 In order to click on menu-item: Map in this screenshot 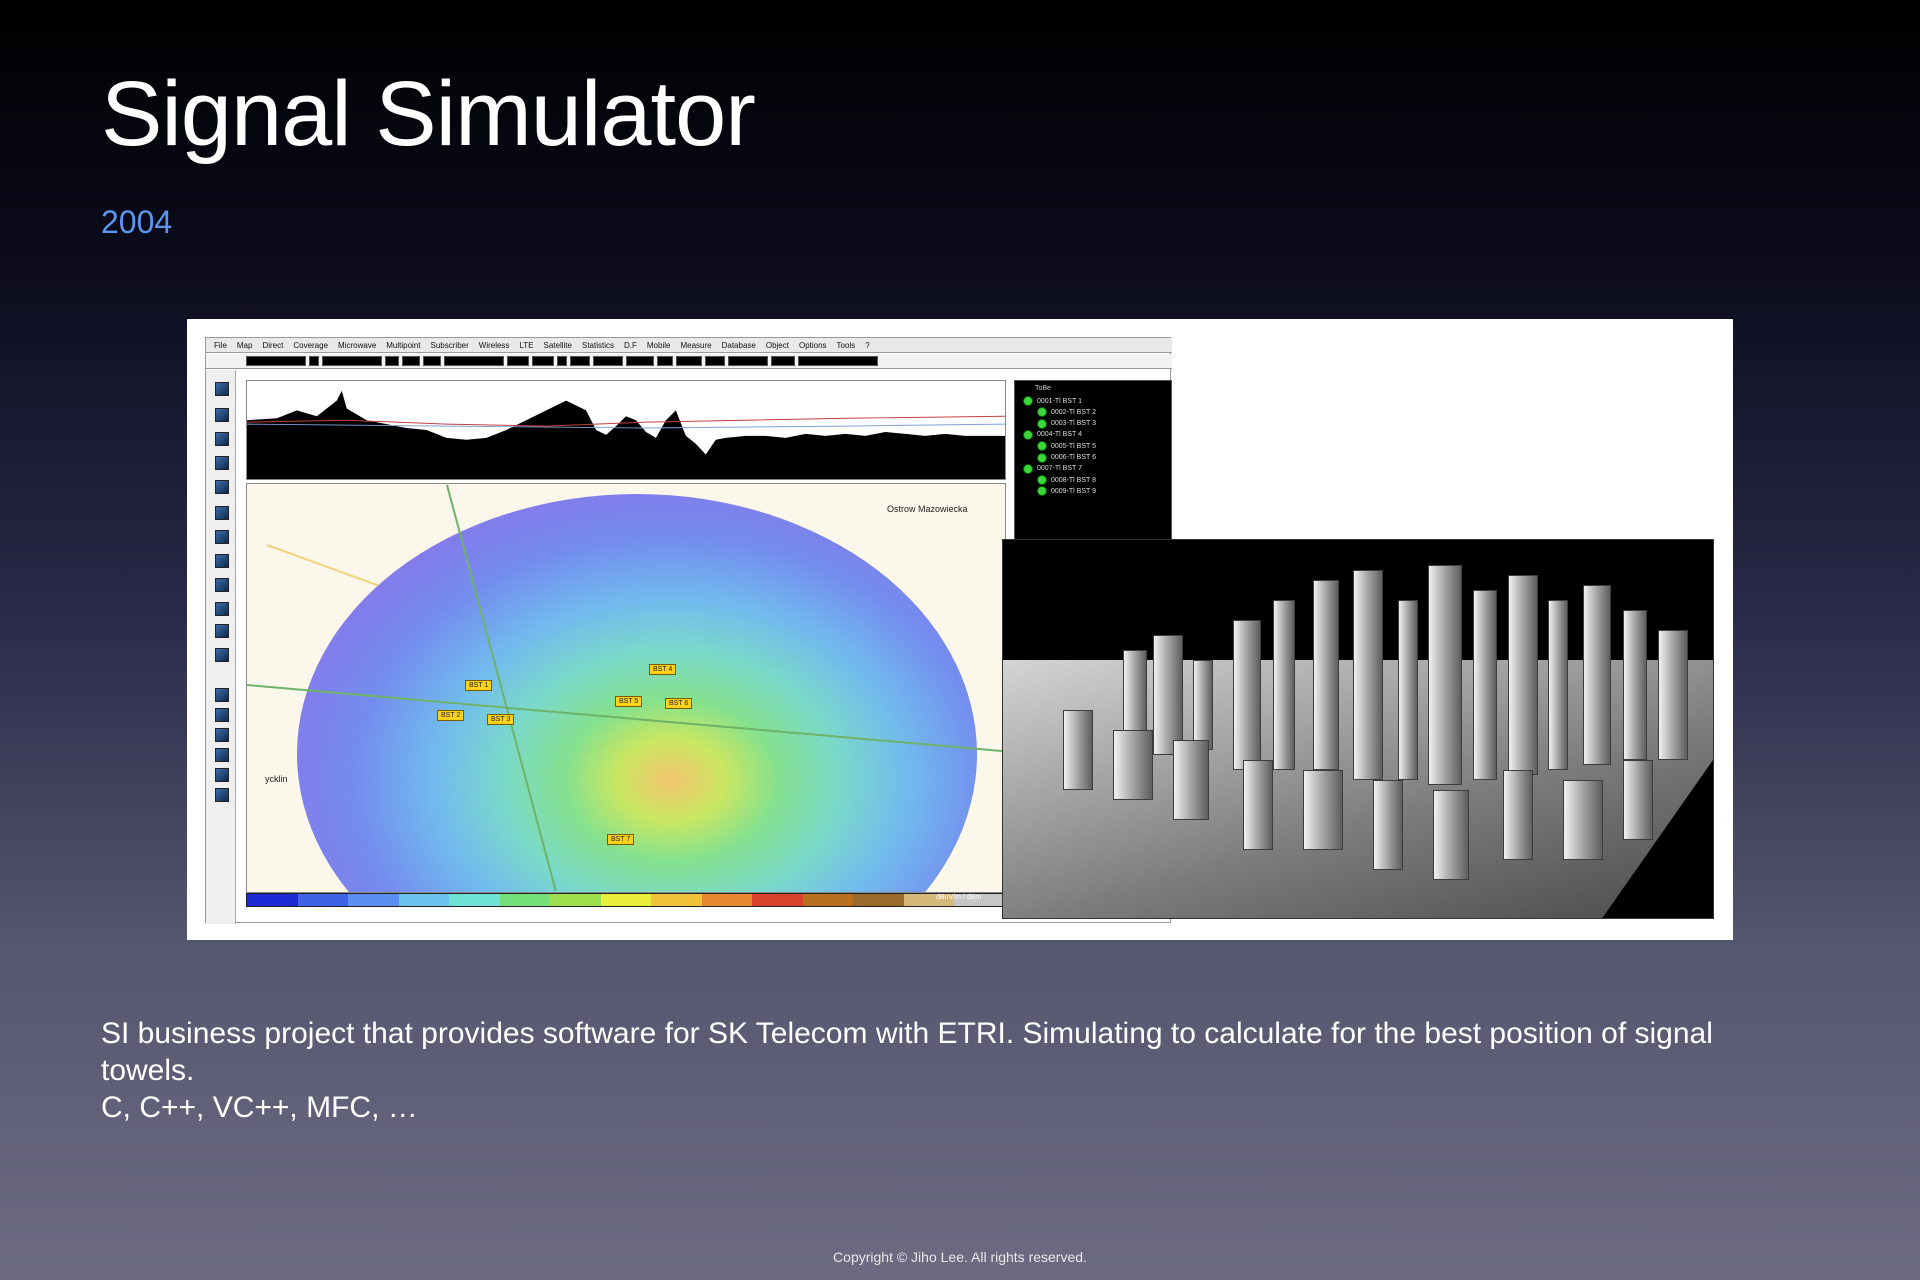, I will do `click(245, 345)`.